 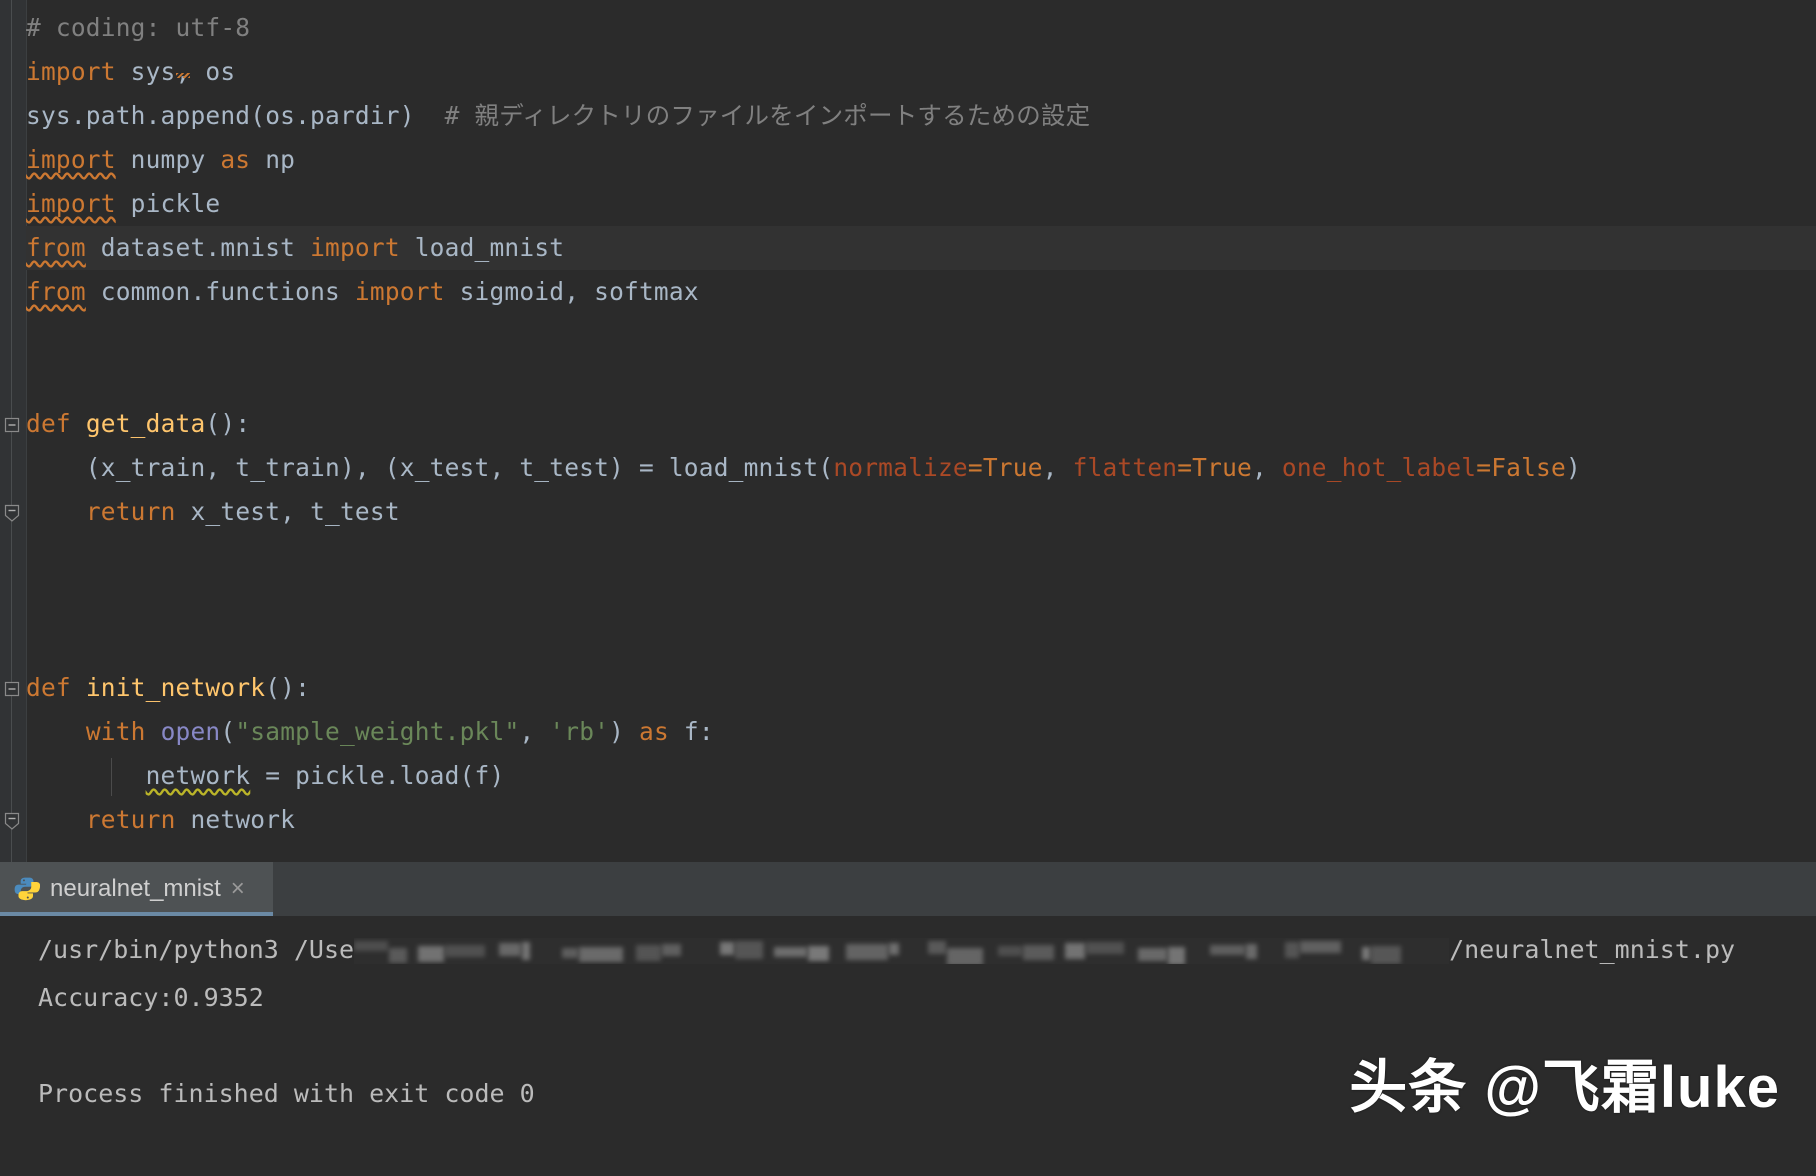 I want to click on code-line: network = pickle.load(f), so click(x=921, y=776).